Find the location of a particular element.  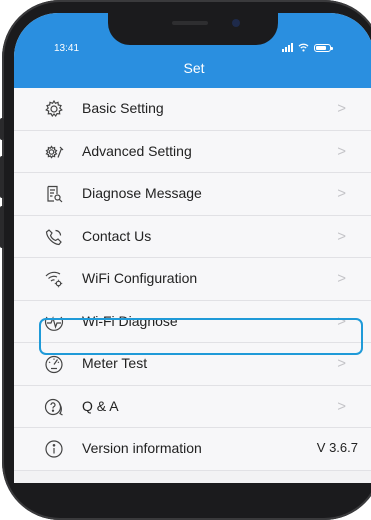

menu-item-version-information: Version information V 3.6.7 is located at coordinates (192, 449).